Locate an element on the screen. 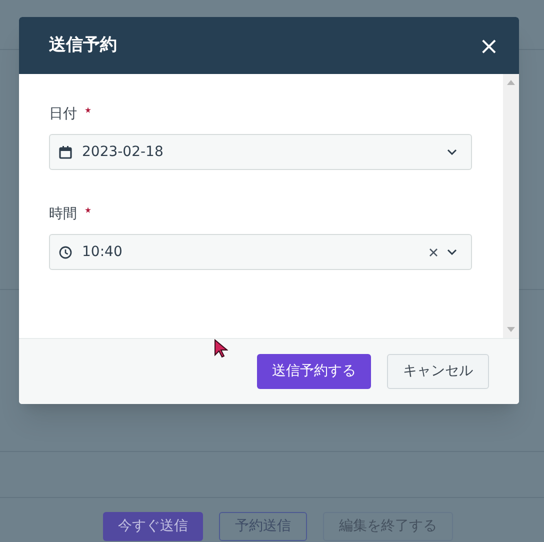 Image resolution: width=544 pixels, height=542 pixels. date-field: 2023-02-18 is located at coordinates (260, 152).